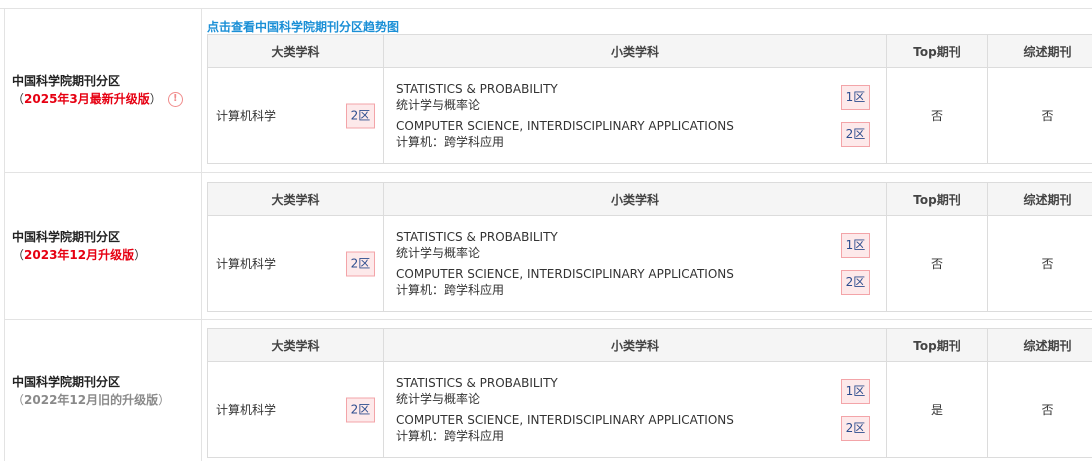 The width and height of the screenshot is (1092, 461). What do you see at coordinates (937, 409) in the screenshot?
I see `top-journal-value: 是` at bounding box center [937, 409].